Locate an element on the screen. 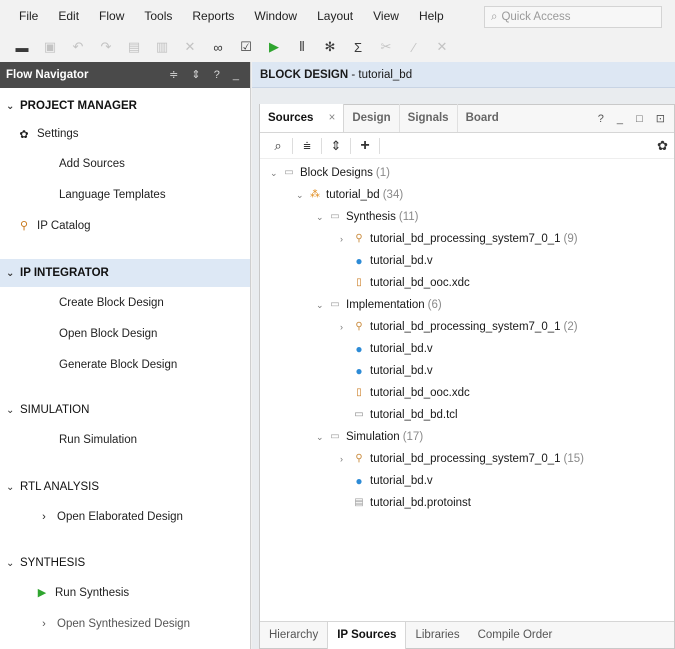  open-project-icon: ▬ is located at coordinates (22, 47).